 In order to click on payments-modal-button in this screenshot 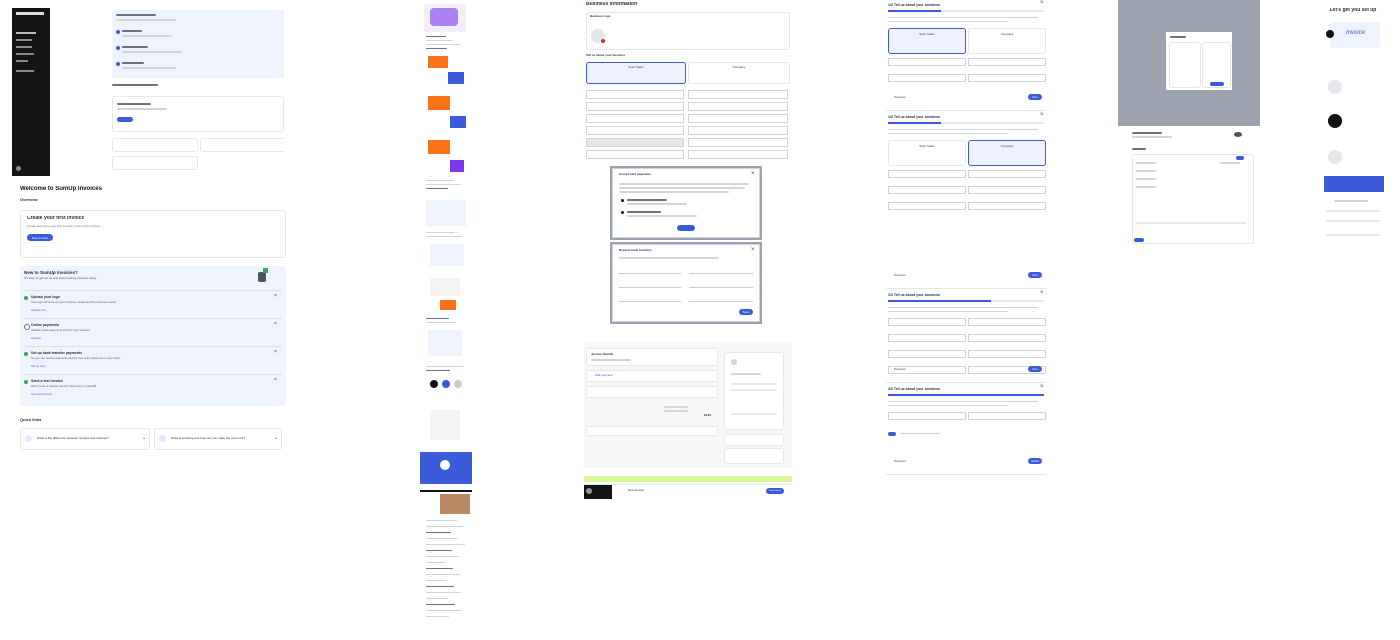, I will do `click(686, 228)`.